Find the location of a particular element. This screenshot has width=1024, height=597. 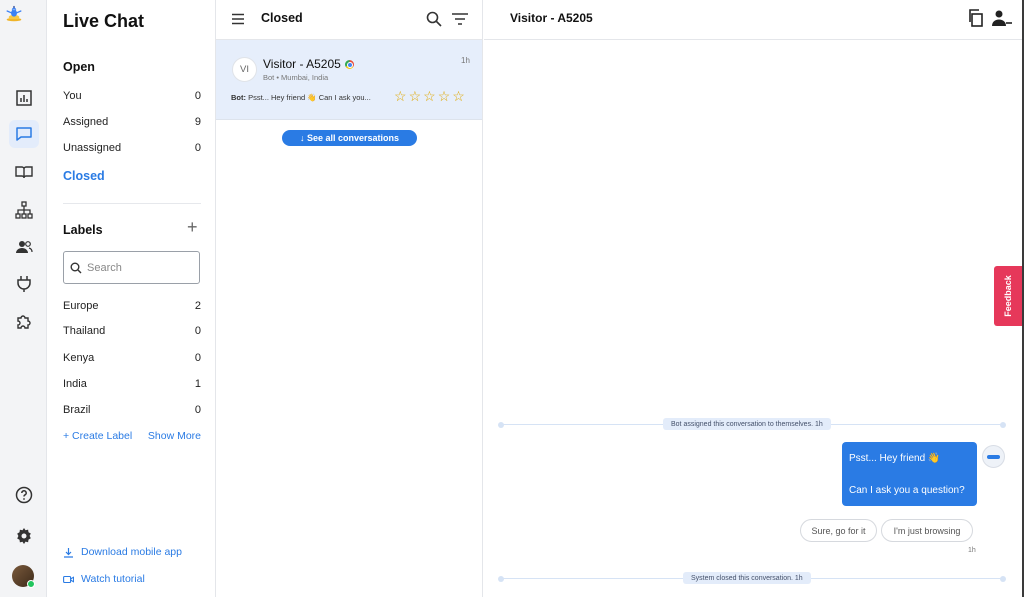

label-name: Thailand is located at coordinates (84, 331).